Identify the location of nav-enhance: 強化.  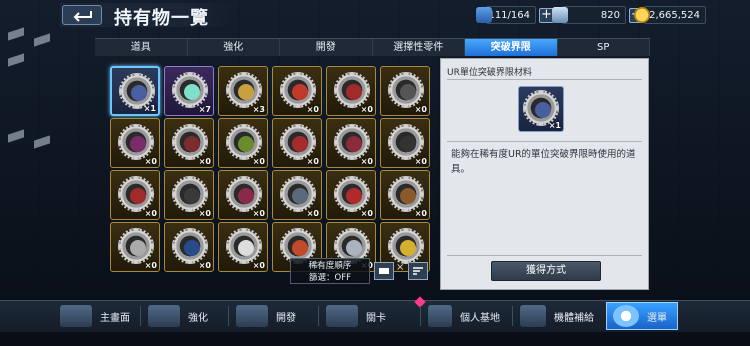
(178, 316).